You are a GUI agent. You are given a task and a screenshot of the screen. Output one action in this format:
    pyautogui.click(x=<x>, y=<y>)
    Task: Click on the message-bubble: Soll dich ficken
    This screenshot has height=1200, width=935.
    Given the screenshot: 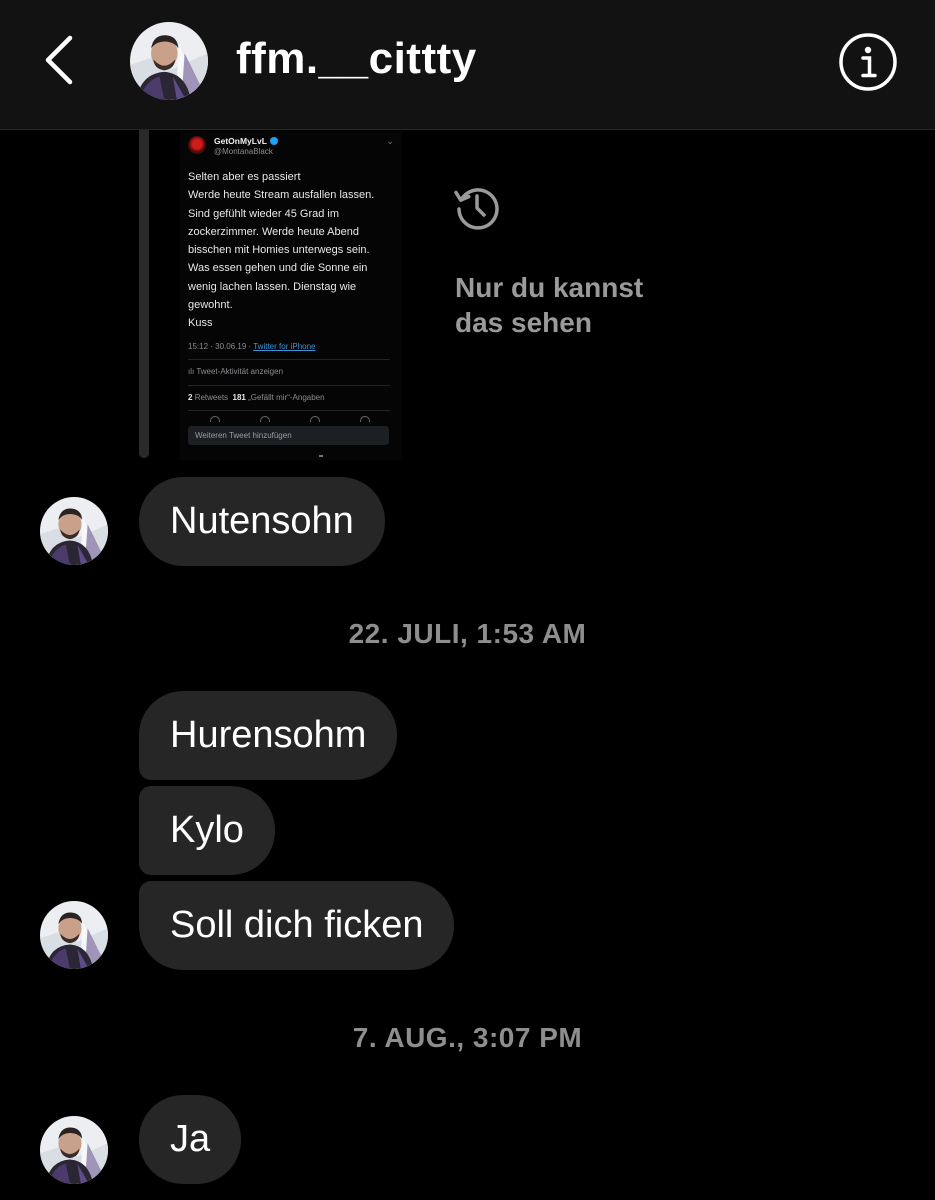 What is the action you would take?
    pyautogui.click(x=297, y=925)
    